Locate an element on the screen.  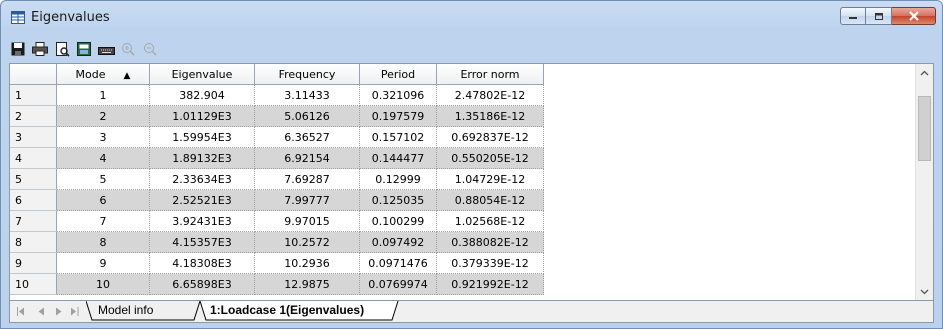
cell-eigenvalue: 3.92431E3 is located at coordinates (202, 221).